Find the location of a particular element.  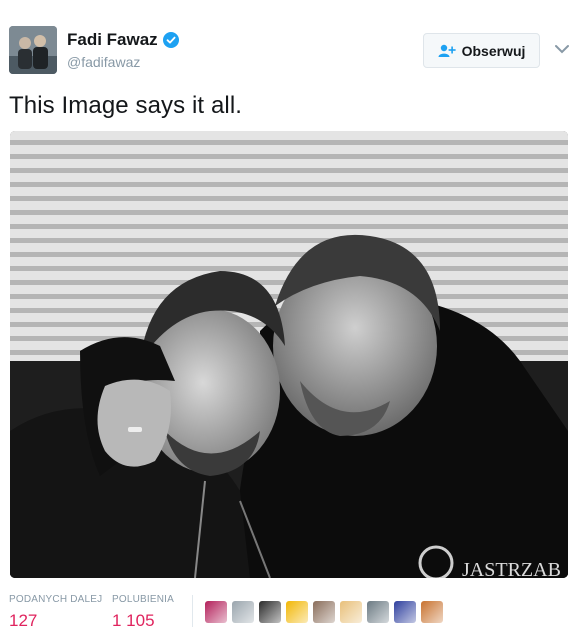

retweets-stat: PODANYCH DALEJ 127 is located at coordinates (55, 611).